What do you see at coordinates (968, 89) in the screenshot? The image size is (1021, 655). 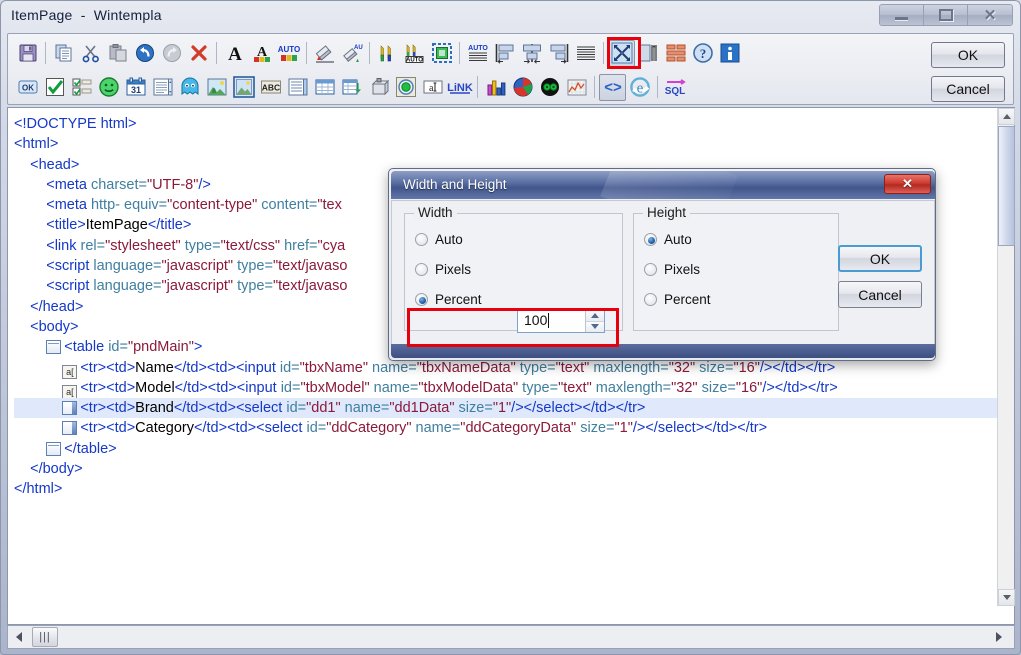 I see `toolbar-cancel-button: Cancel` at bounding box center [968, 89].